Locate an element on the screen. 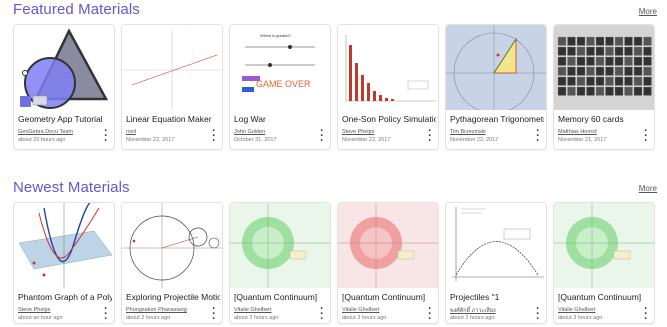  card-author: rosil is located at coordinates (131, 132).